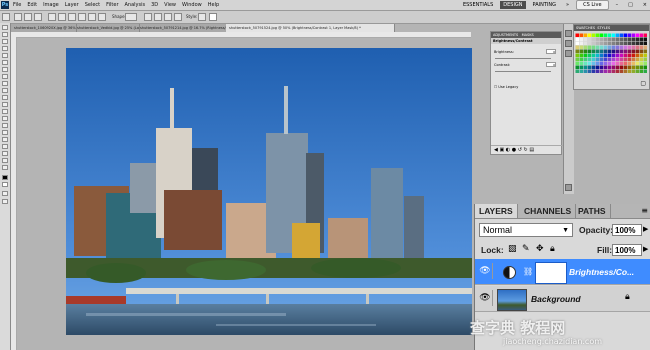  Describe the element at coordinates (505, 35) in the screenshot. I see `tab-adjustments: ADJUSTMENTS` at that location.